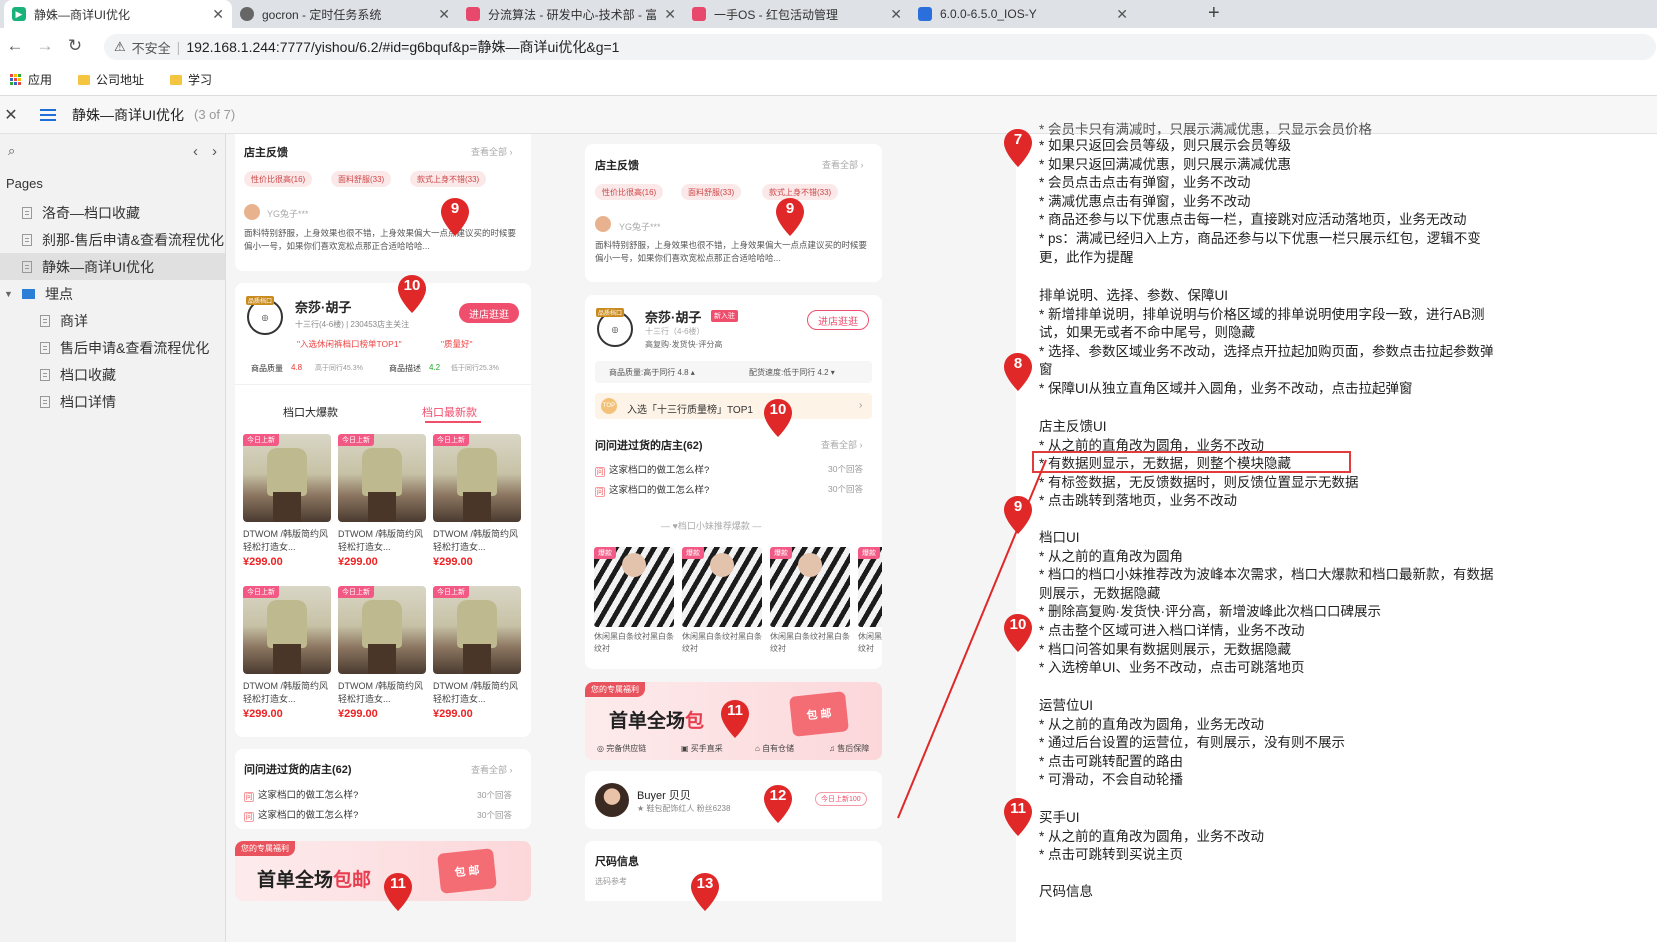 Image resolution: width=1657 pixels, height=942 pixels. I want to click on new-tab-button: +, so click(1214, 13).